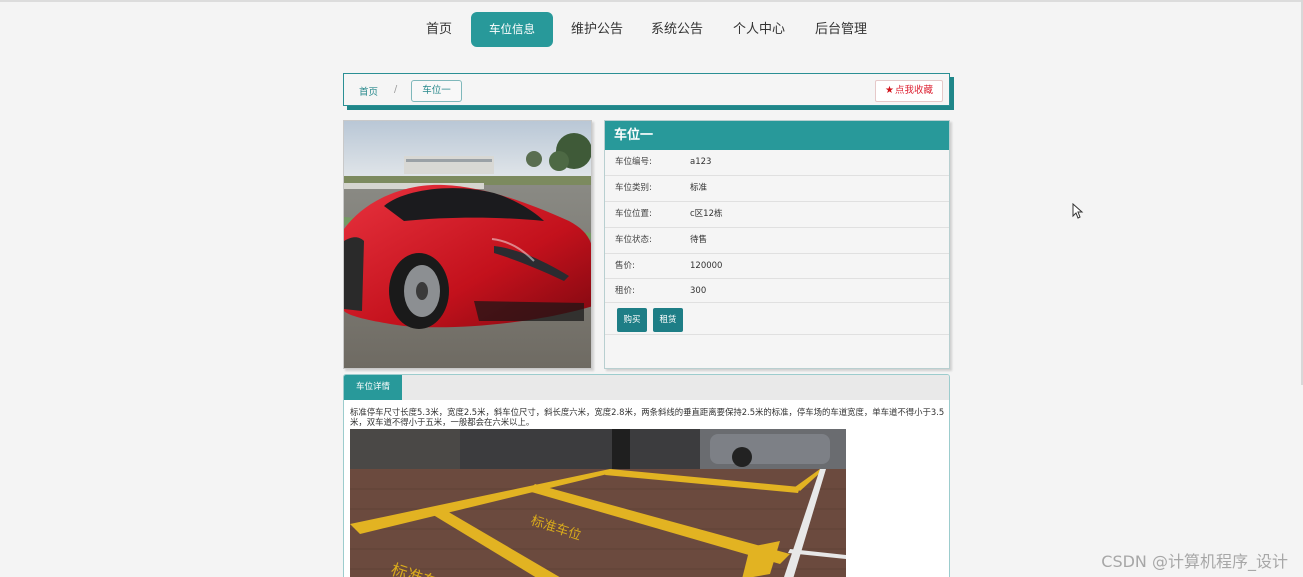 This screenshot has height=577, width=1303. I want to click on tab-parking-details: 车位详情, so click(373, 387).